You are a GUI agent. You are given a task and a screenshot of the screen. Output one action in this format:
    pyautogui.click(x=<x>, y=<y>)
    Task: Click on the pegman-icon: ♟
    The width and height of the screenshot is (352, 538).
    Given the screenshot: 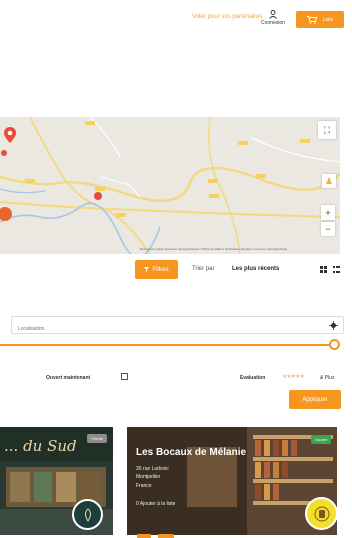 What is the action you would take?
    pyautogui.click(x=329, y=181)
    